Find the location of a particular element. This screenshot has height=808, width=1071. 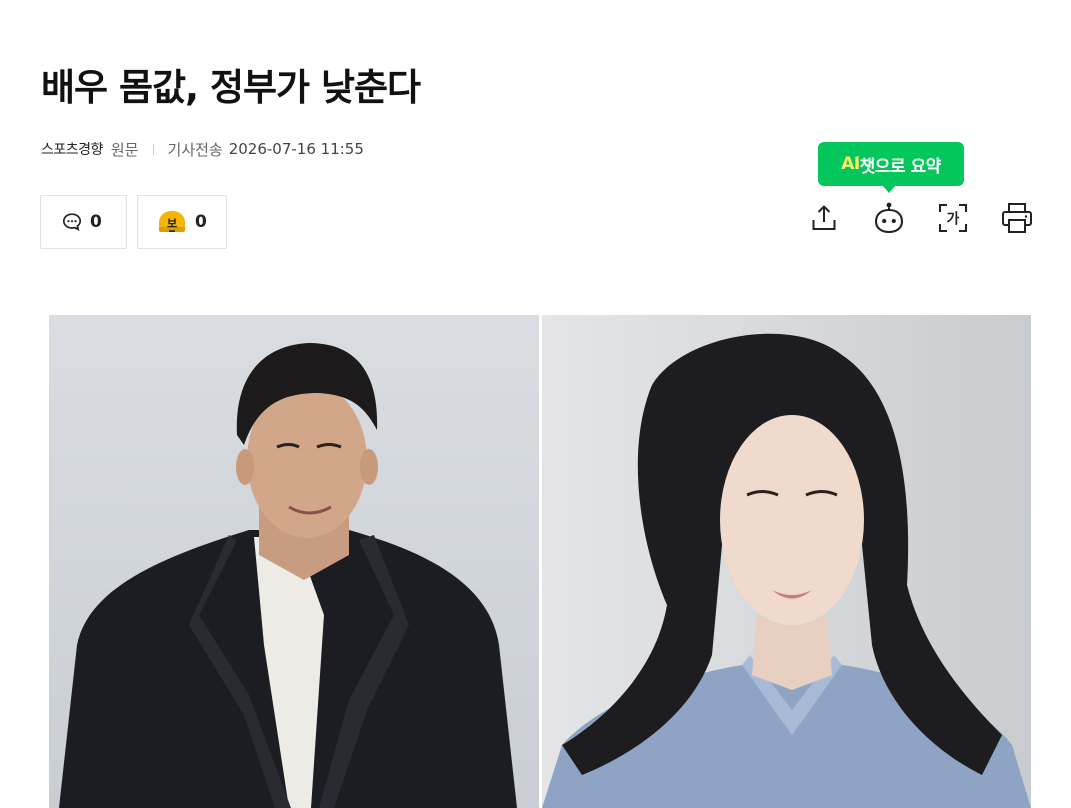

like-button: 보 0 is located at coordinates (182, 222).